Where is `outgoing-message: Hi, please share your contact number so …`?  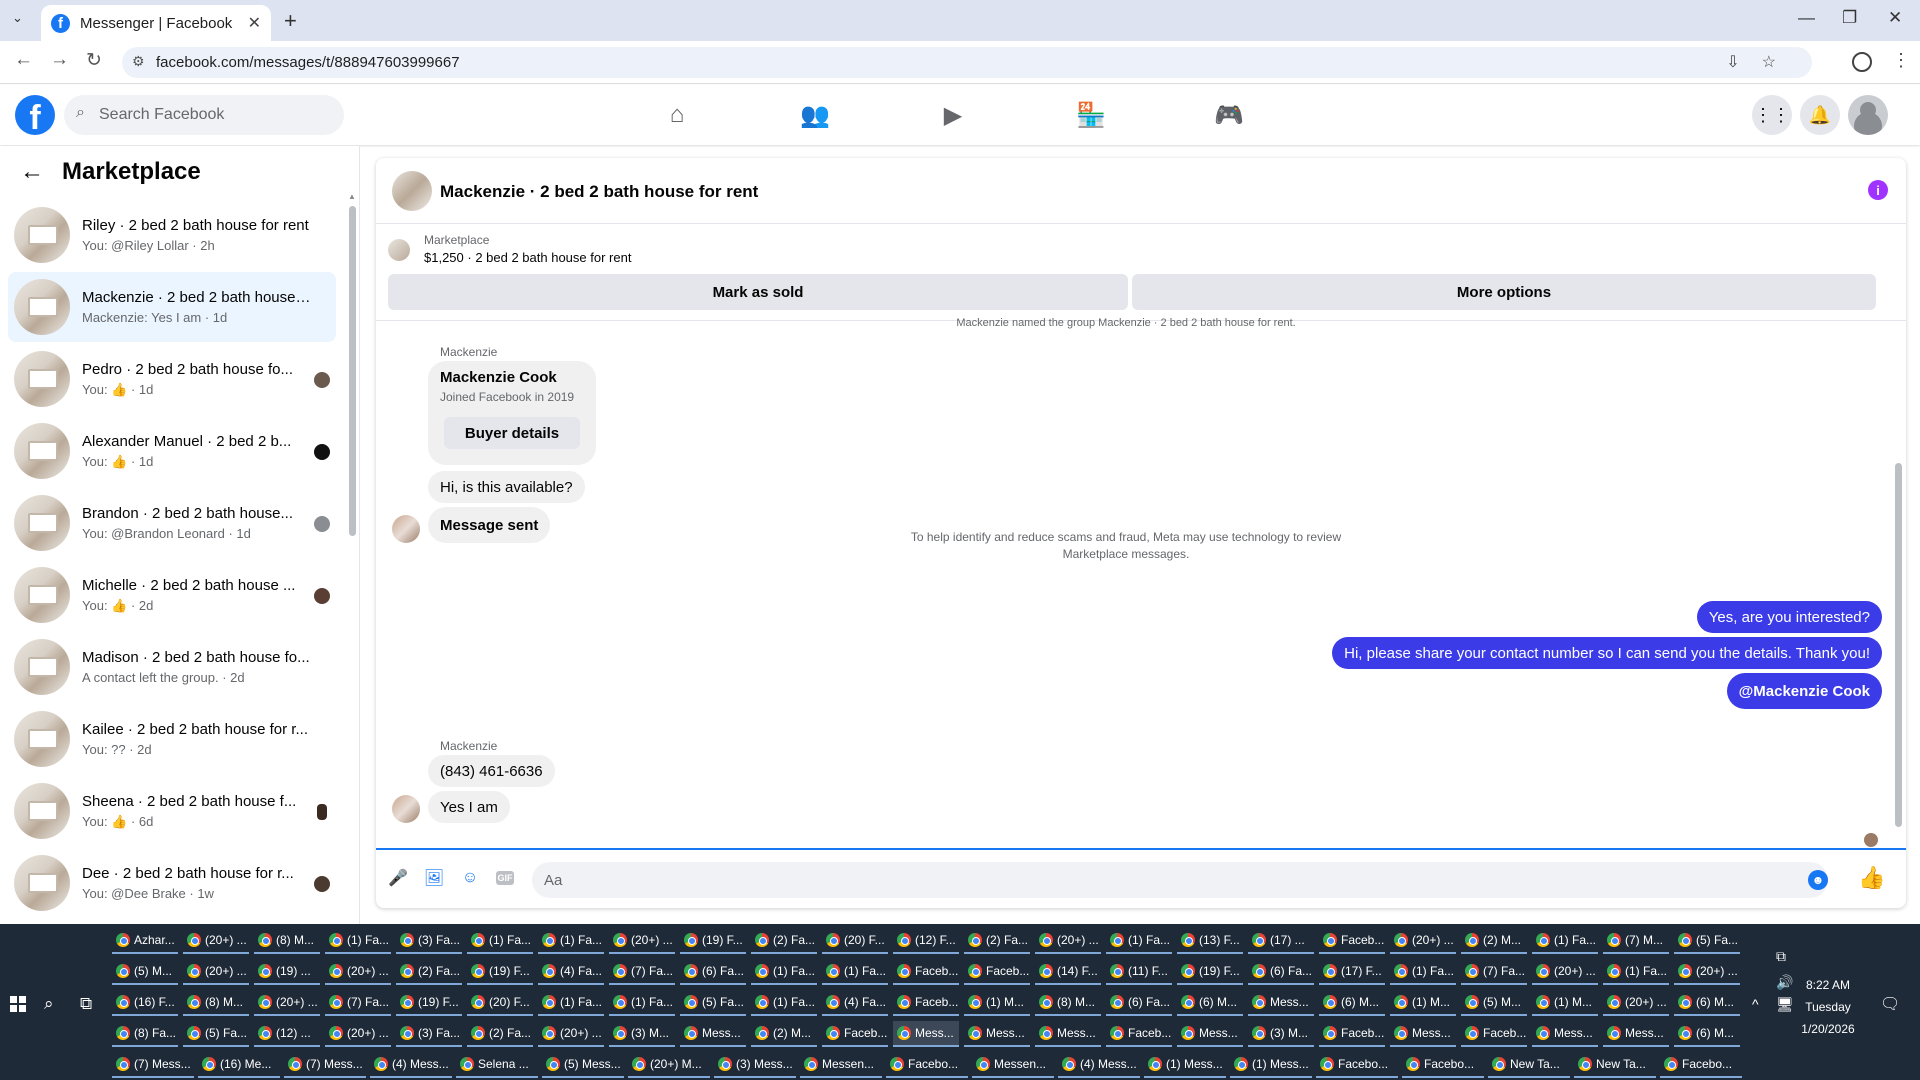
outgoing-message: Hi, please share your contact number so … is located at coordinates (1607, 653).